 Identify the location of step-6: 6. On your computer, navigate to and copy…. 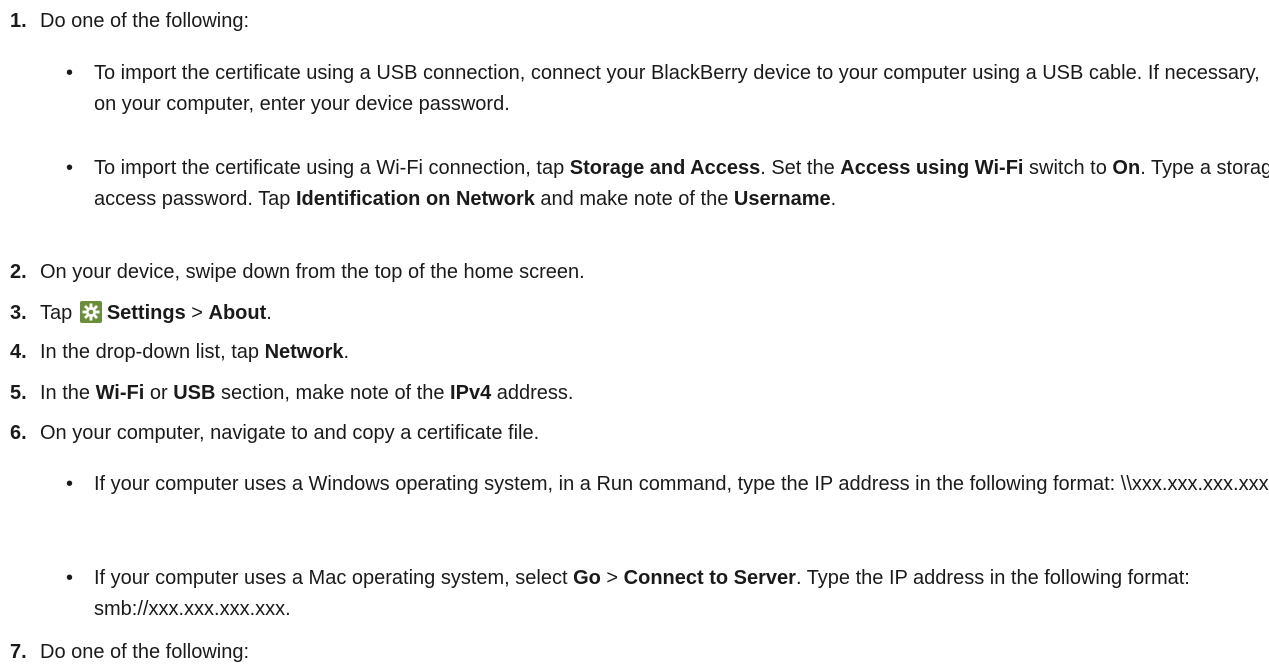
(269, 433).